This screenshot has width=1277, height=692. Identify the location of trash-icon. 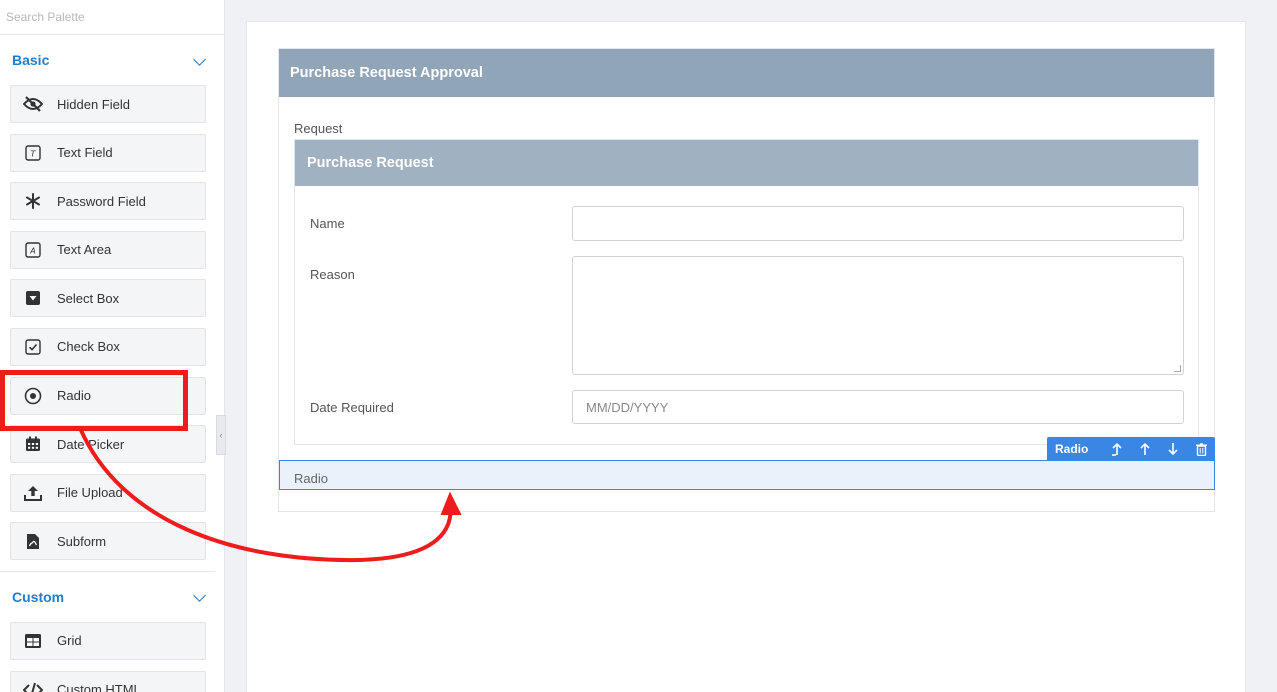
(1201, 449).